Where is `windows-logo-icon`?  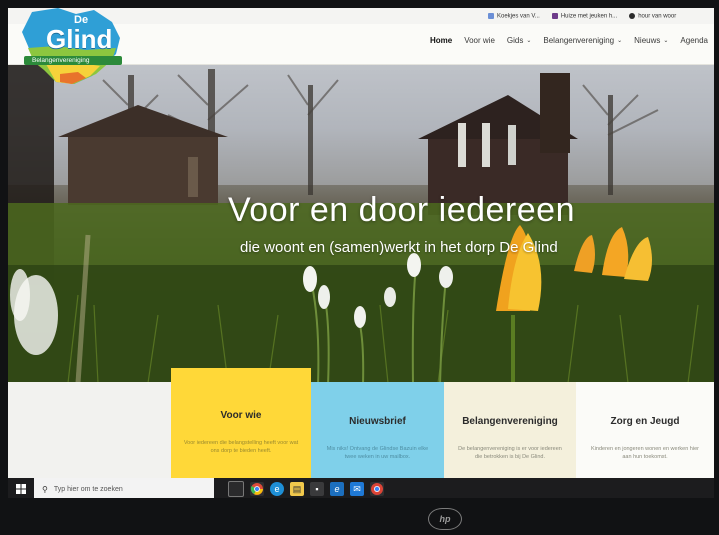
windows-logo-icon is located at coordinates (21, 489).